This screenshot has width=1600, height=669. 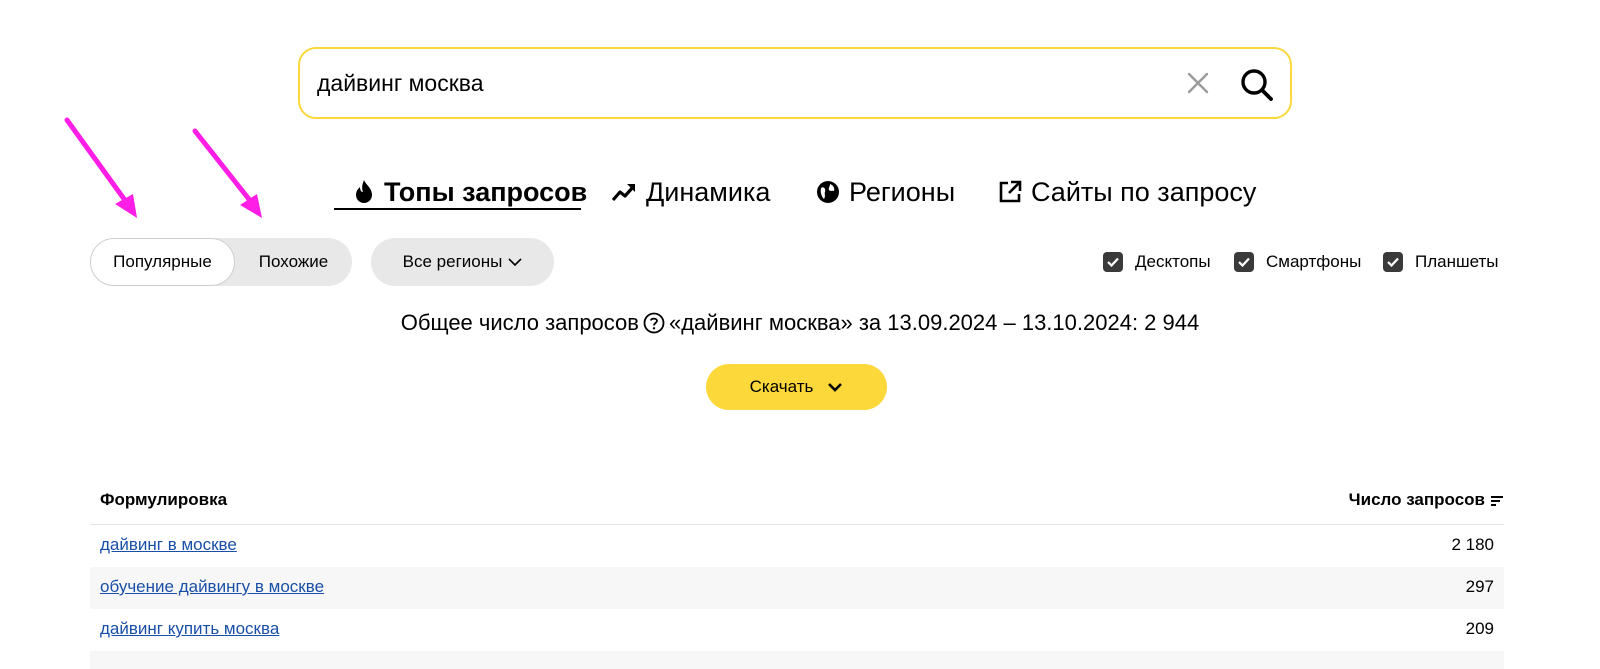 What do you see at coordinates (189, 629) in the screenshot?
I see `query-link: дайвинг купить москва` at bounding box center [189, 629].